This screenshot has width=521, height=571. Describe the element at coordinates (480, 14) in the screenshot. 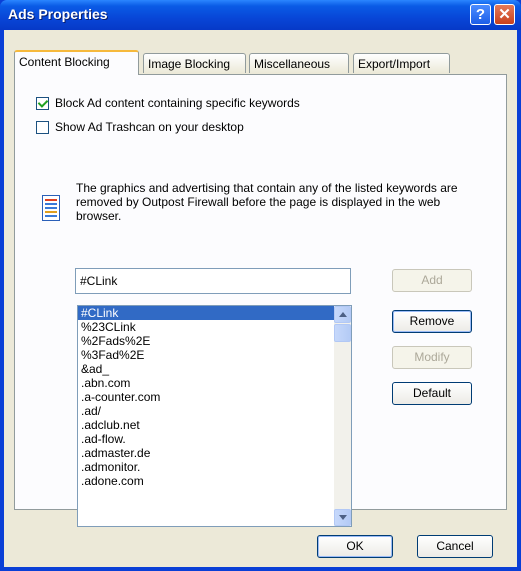

I see `help-button: ?` at that location.